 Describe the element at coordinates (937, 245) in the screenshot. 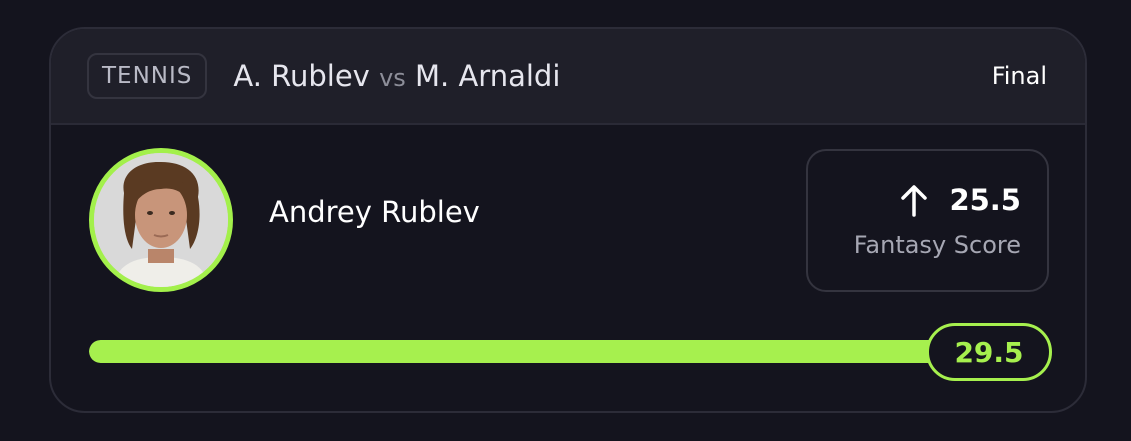

I see `fantasy-score-label: Fantasy Score` at that location.